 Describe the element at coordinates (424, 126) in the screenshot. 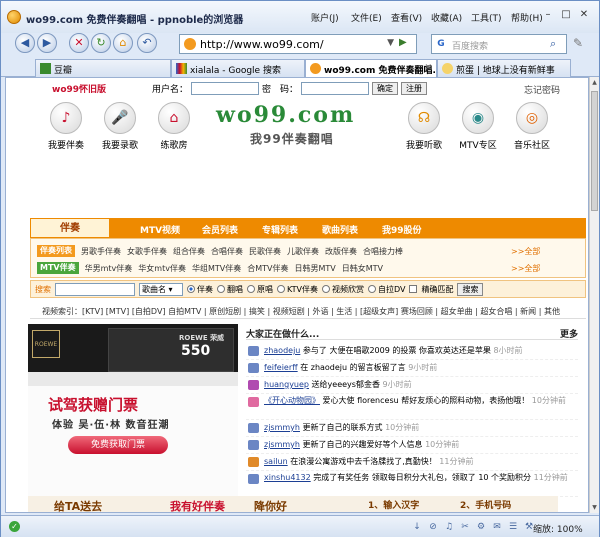

I see `listen-nav: ☊ 我要听歌` at that location.